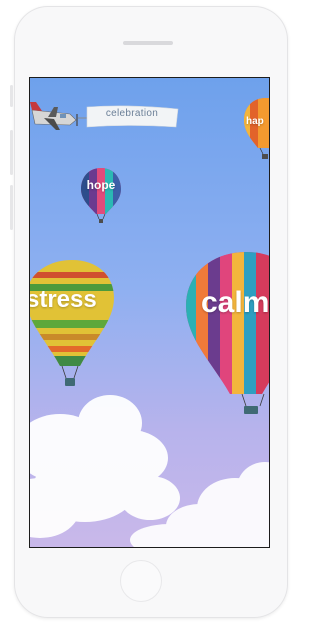 This screenshot has width=320, height=623. Describe the element at coordinates (148, 43) in the screenshot. I see `earpiece-speaker` at that location.